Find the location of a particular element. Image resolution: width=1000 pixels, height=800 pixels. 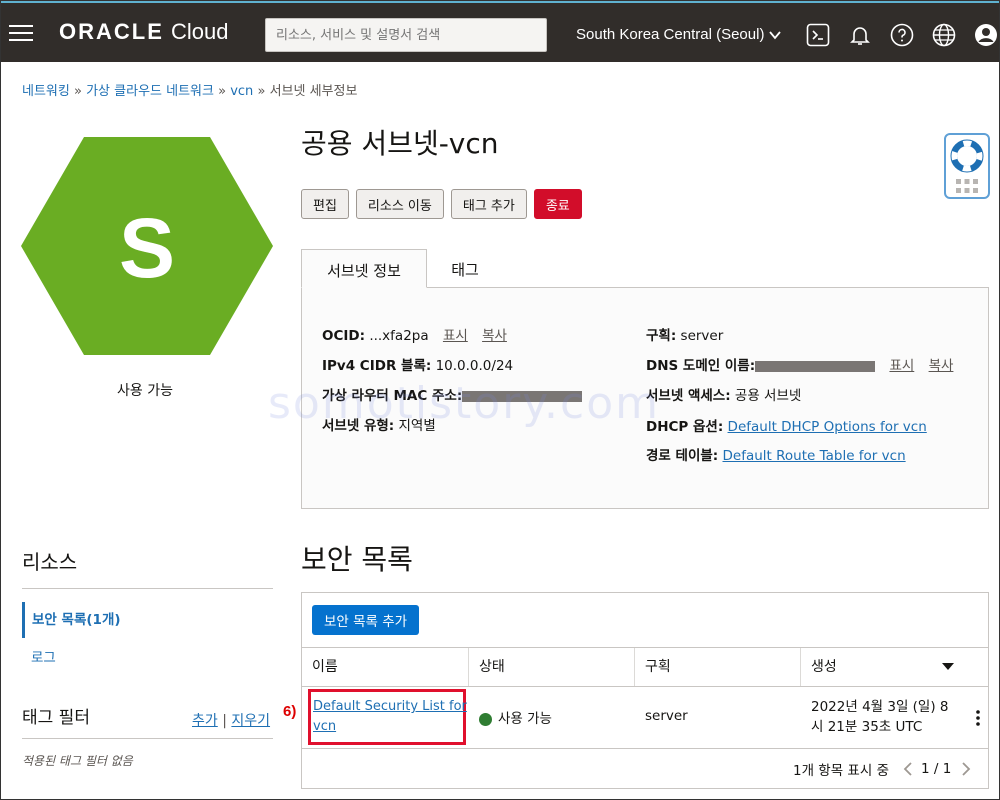

tab-tags: 태그 is located at coordinates (465, 268).